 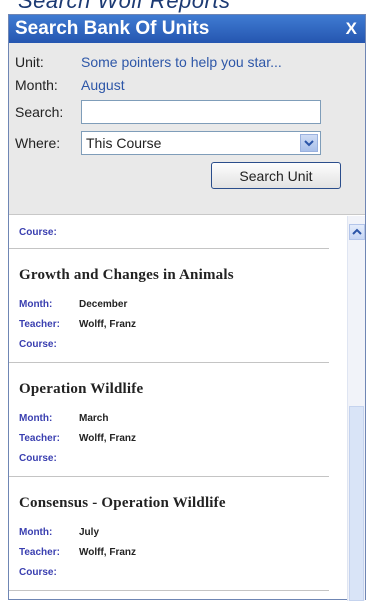 I want to click on panel-title: Search Bank Of Units, so click(x=112, y=28).